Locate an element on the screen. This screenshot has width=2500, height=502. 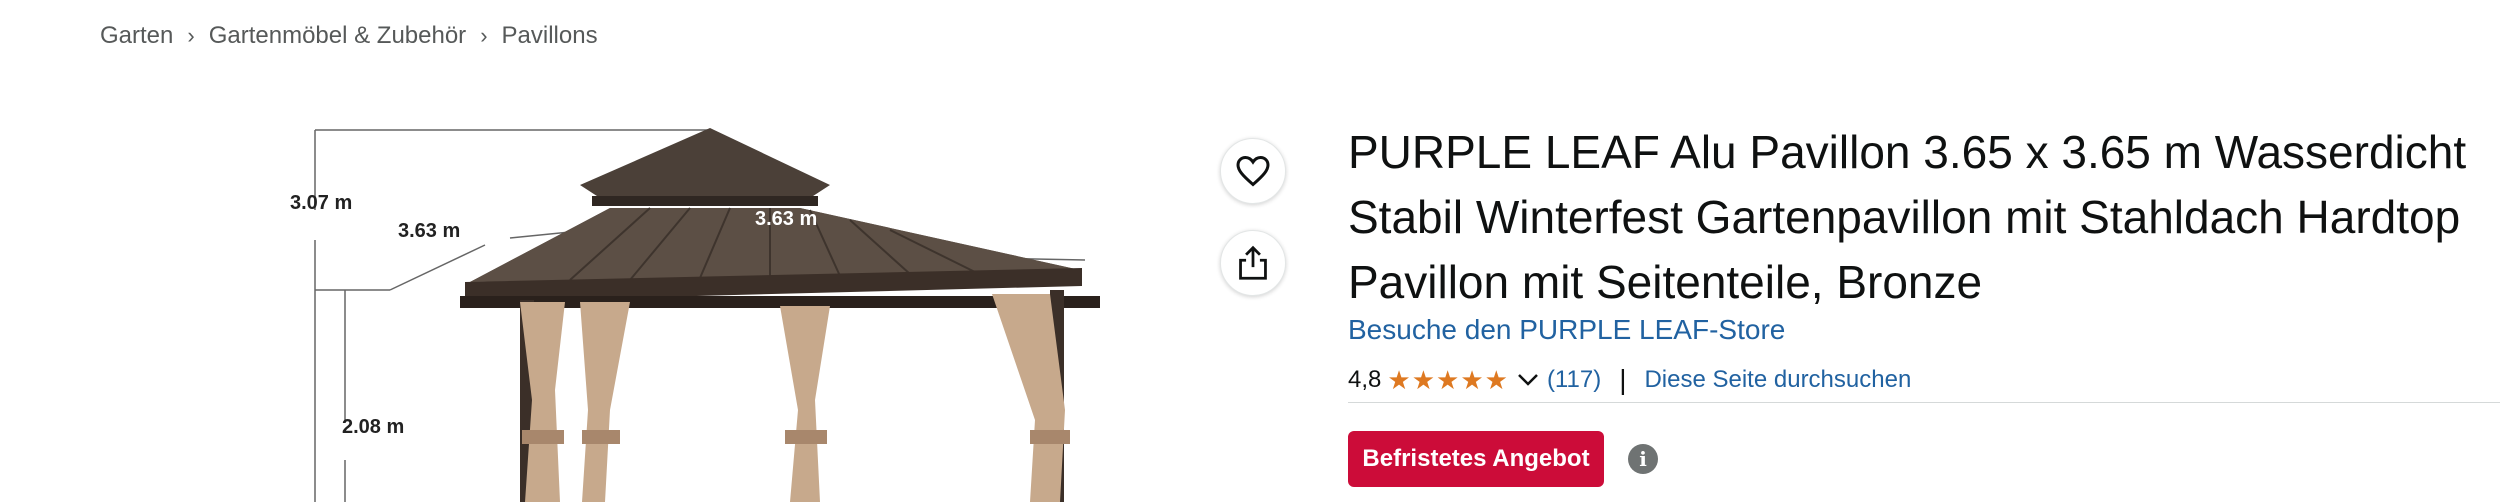
share-icon is located at coordinates (1253, 262).